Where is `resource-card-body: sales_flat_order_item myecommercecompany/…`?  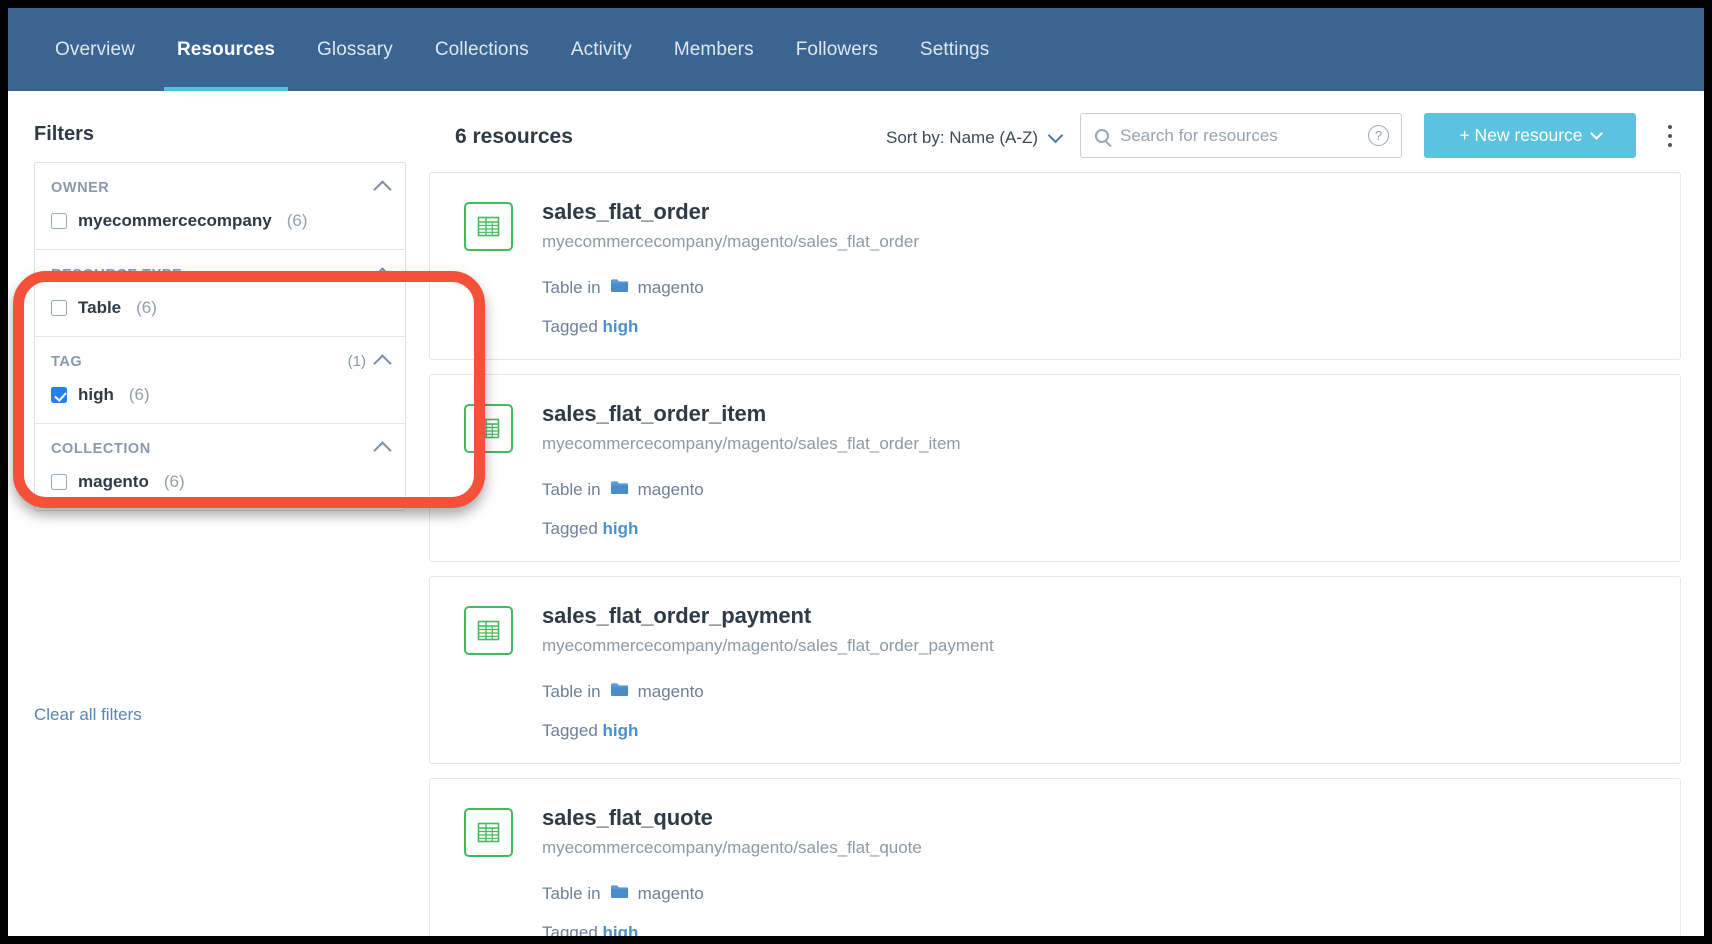 resource-card-body: sales_flat_order_item myecommercecompany/… is located at coordinates (751, 470).